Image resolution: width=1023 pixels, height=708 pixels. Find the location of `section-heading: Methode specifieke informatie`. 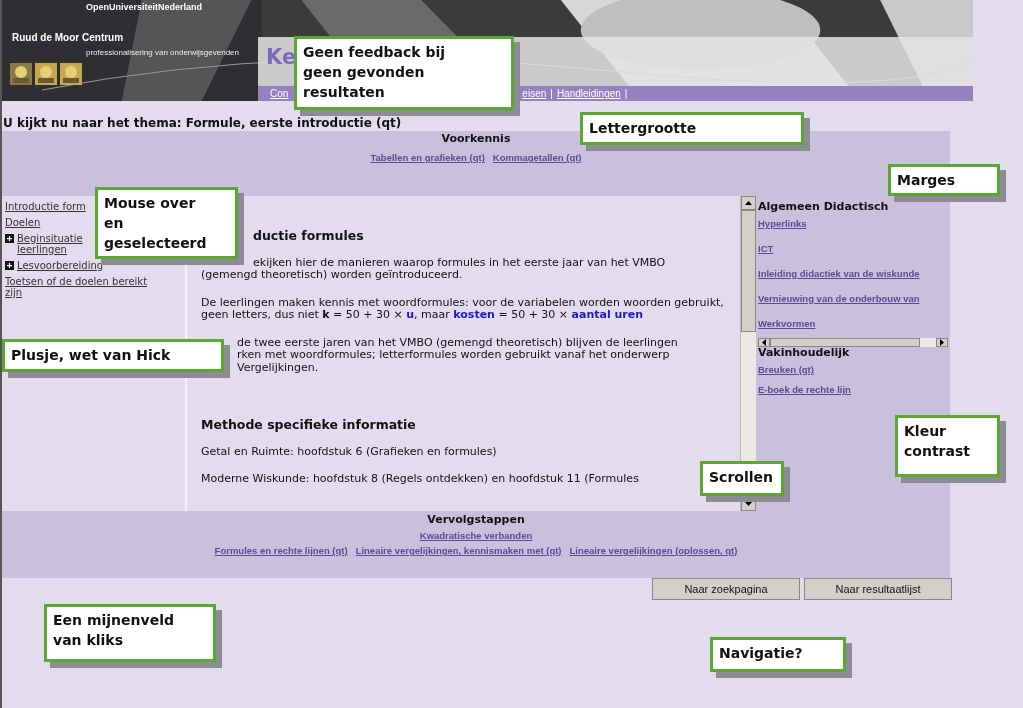

section-heading: Methode specifieke informatie is located at coordinates (309, 425).